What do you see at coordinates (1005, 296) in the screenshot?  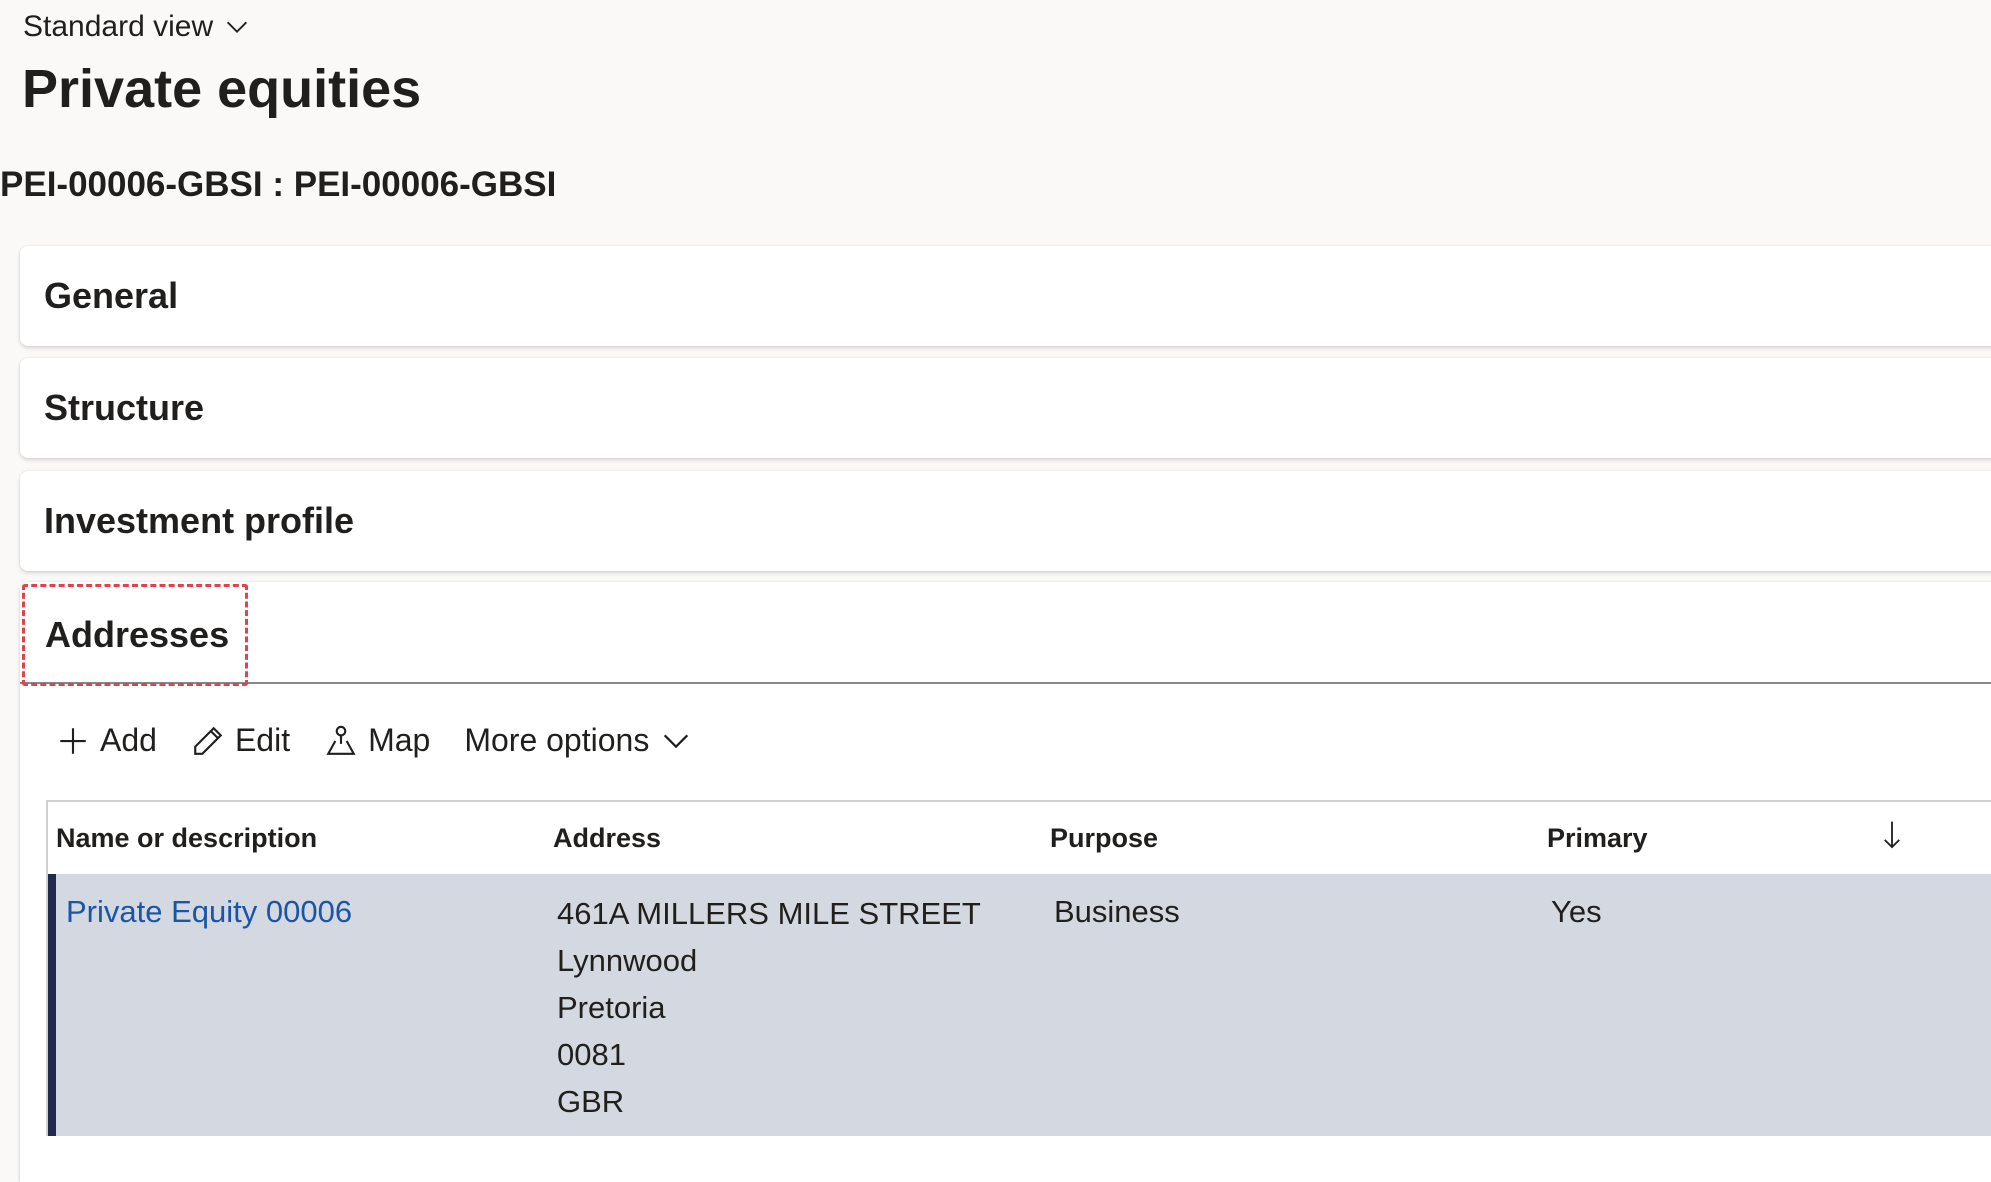 I see `fasttab-general: General` at bounding box center [1005, 296].